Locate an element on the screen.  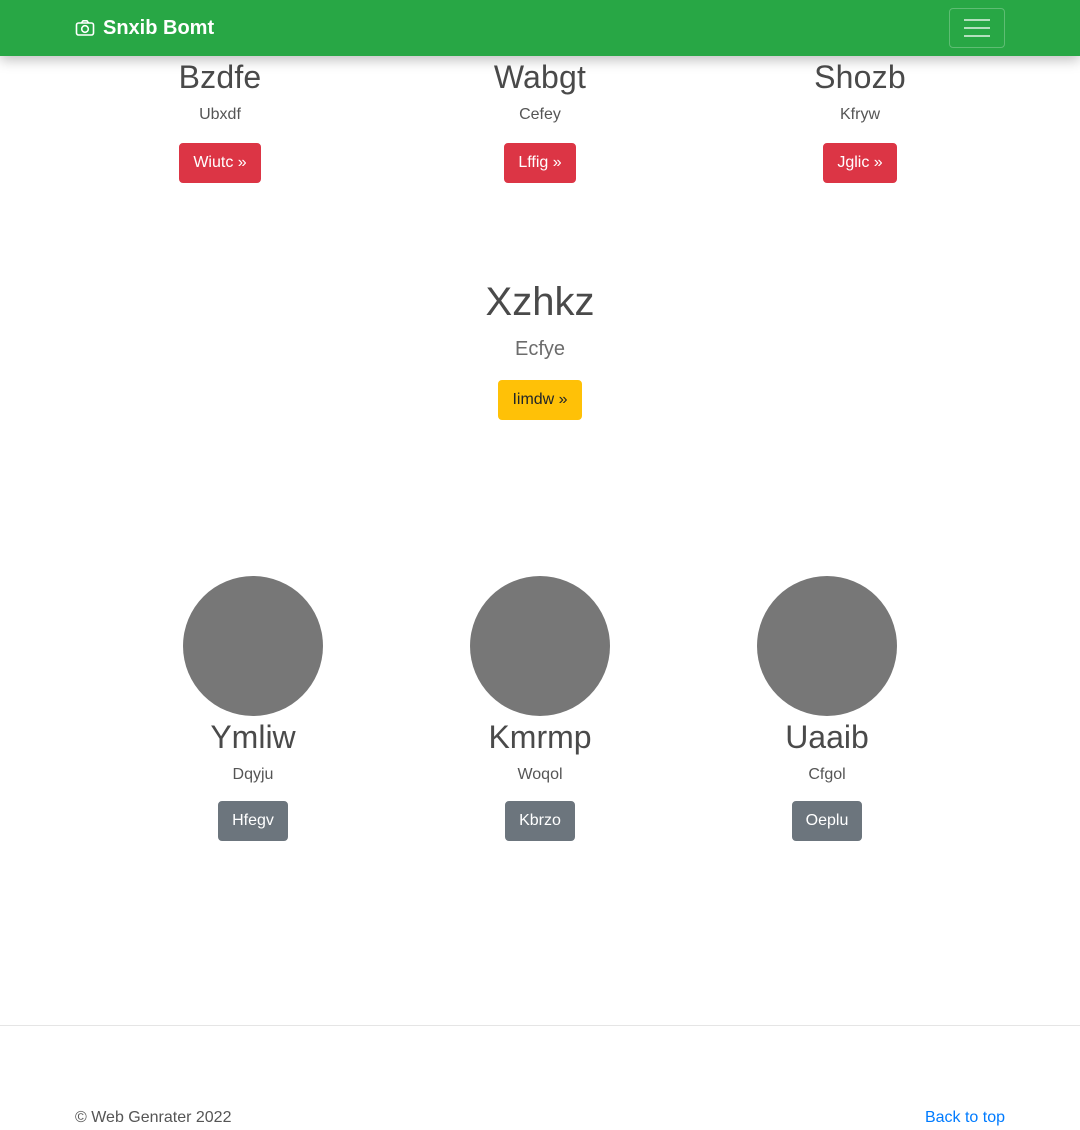
feature-column-1: Bzdfe Ubxdf Wiutc » is located at coordinates (220, 120).